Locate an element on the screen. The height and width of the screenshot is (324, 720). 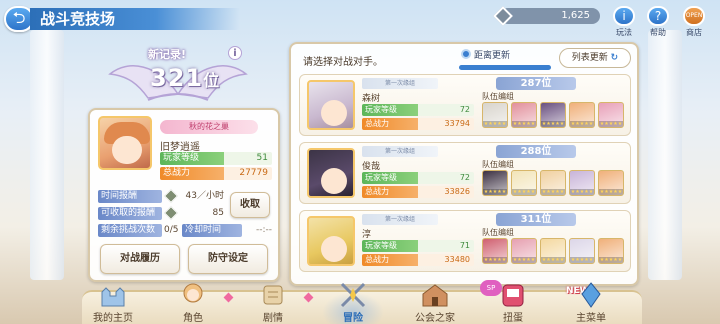
castle-icon is located at coordinates (113, 297).